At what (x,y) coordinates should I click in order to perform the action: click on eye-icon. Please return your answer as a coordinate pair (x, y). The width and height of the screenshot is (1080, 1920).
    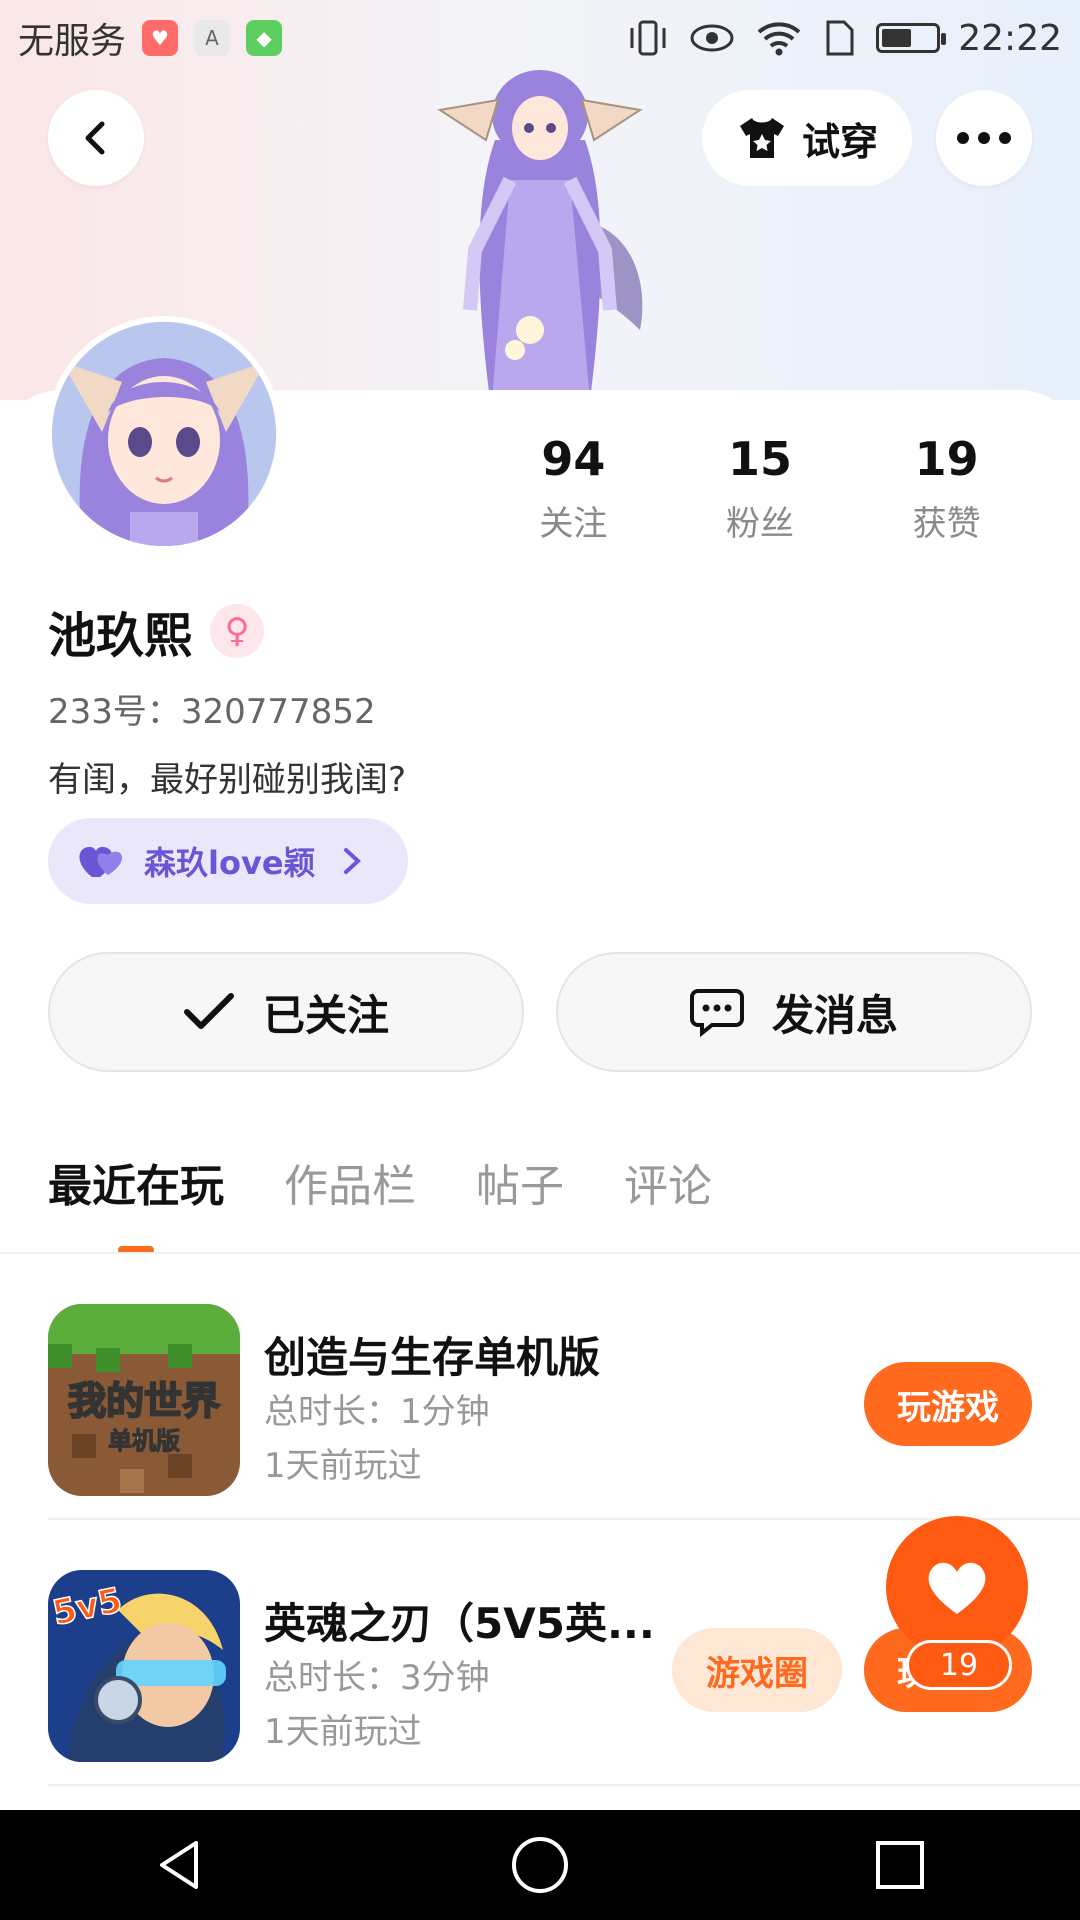
    Looking at the image, I should click on (712, 38).